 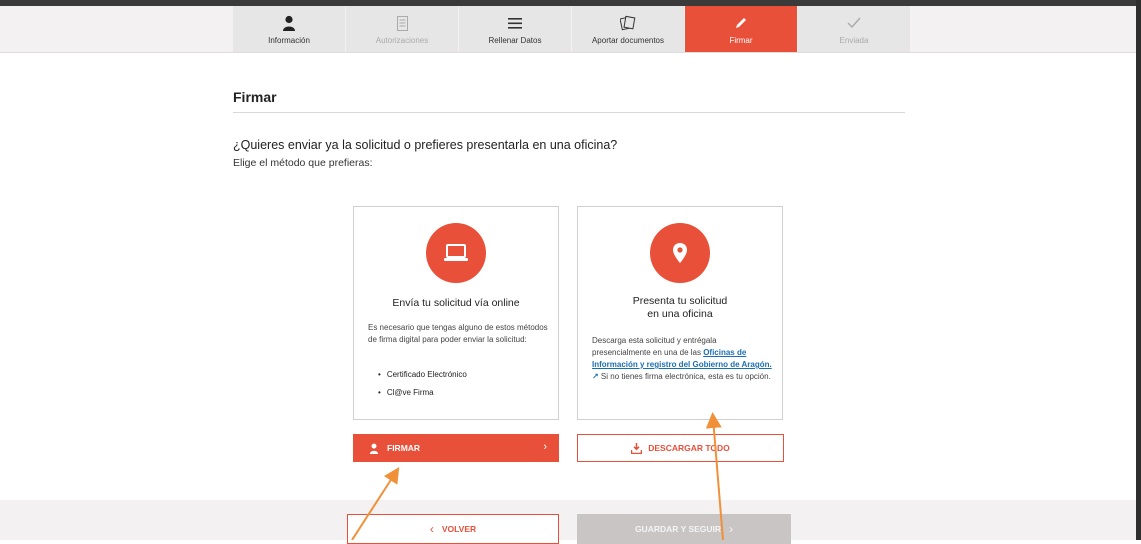 What do you see at coordinates (404, 448) in the screenshot?
I see `firmar-button-label: FIRMAR` at bounding box center [404, 448].